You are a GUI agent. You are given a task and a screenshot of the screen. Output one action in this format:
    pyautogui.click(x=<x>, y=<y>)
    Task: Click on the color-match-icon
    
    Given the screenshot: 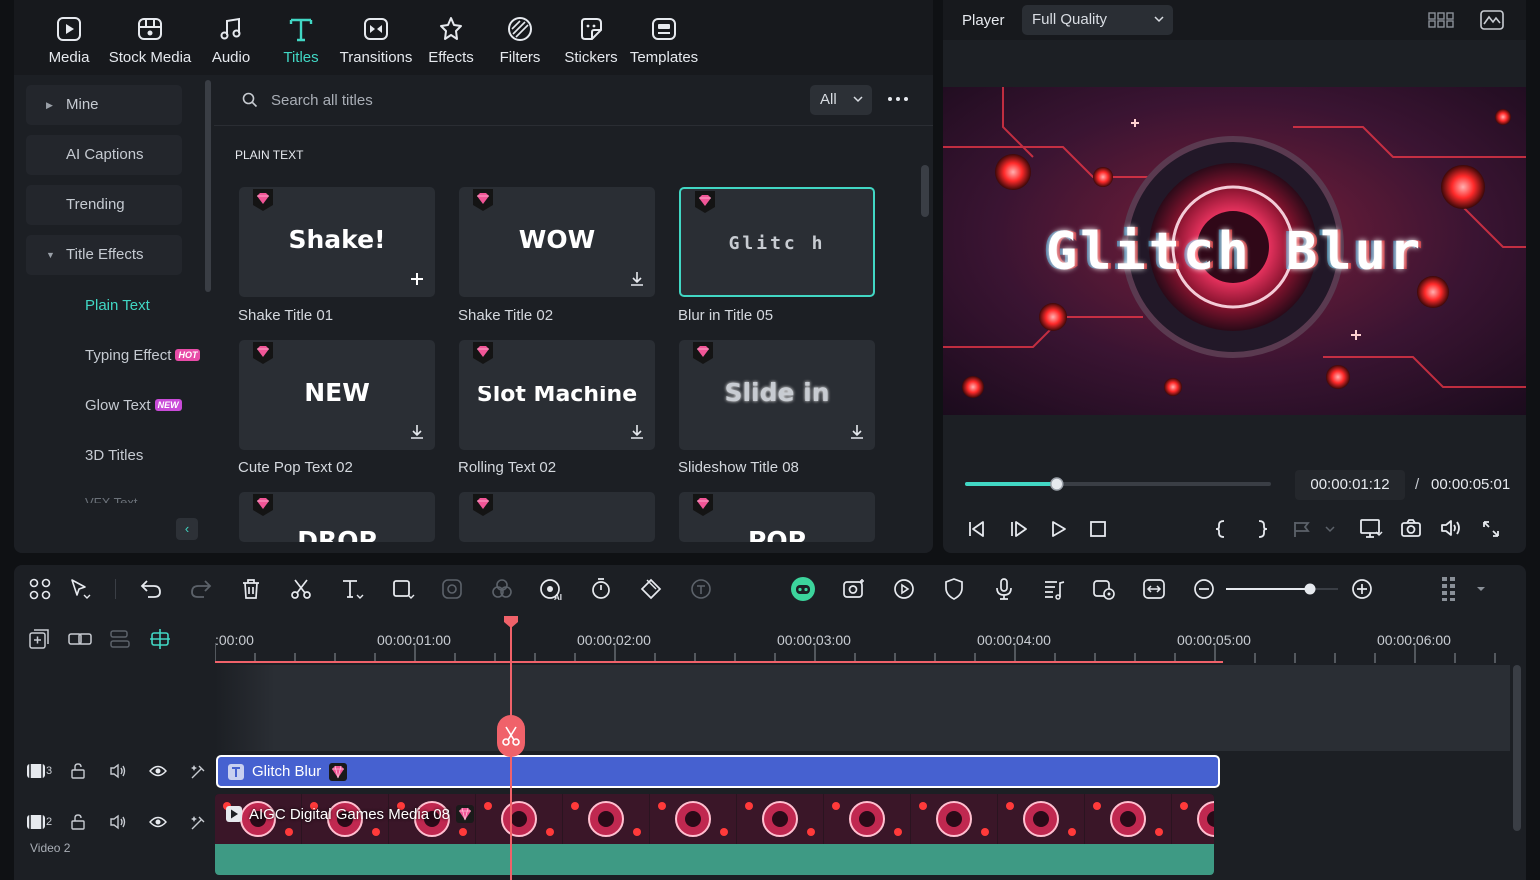 What is the action you would take?
    pyautogui.click(x=452, y=589)
    